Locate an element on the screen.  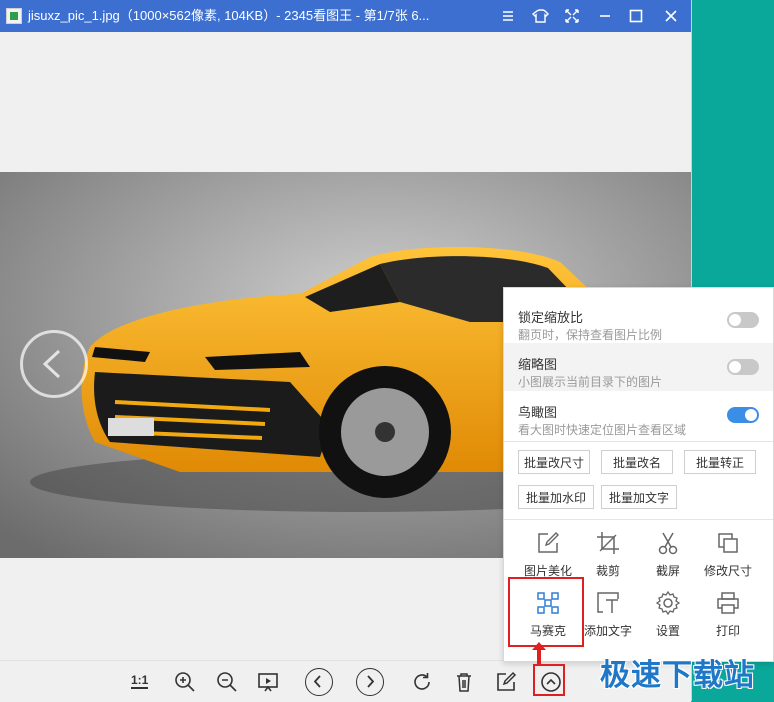
screenshot-tool: 截屏 is located at coordinates (668, 558).